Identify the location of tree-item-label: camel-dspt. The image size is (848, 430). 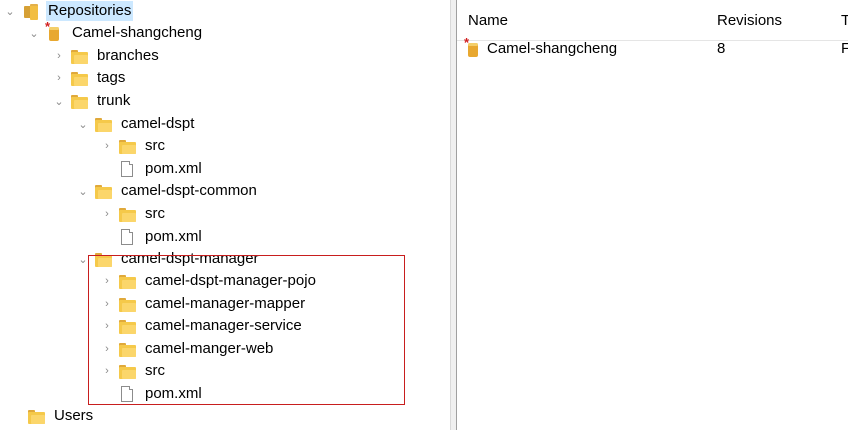
(158, 123).